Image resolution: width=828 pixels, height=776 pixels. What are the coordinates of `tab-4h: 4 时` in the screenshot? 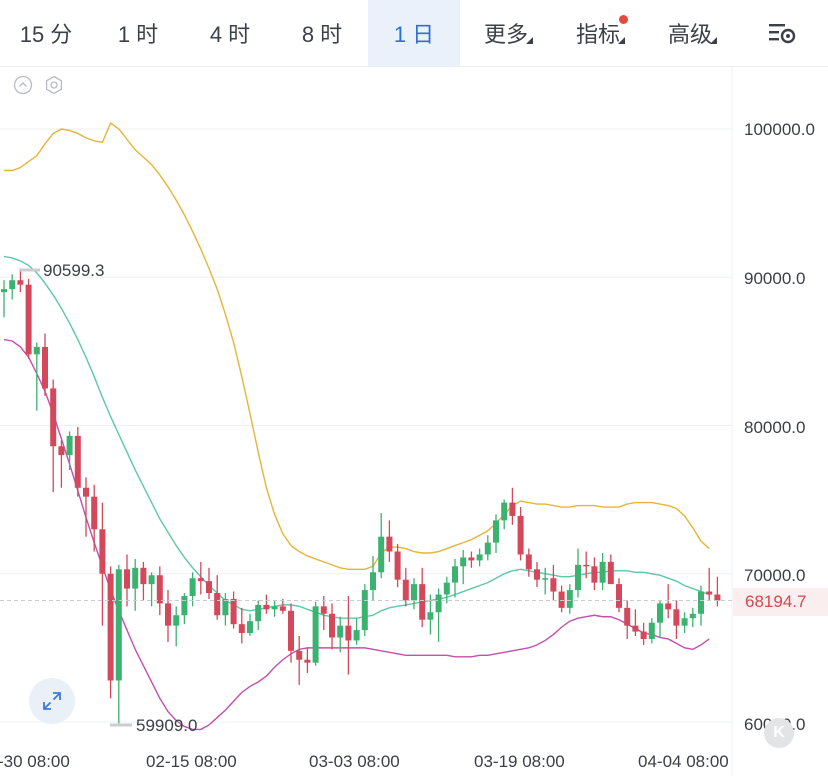 It's located at (230, 33).